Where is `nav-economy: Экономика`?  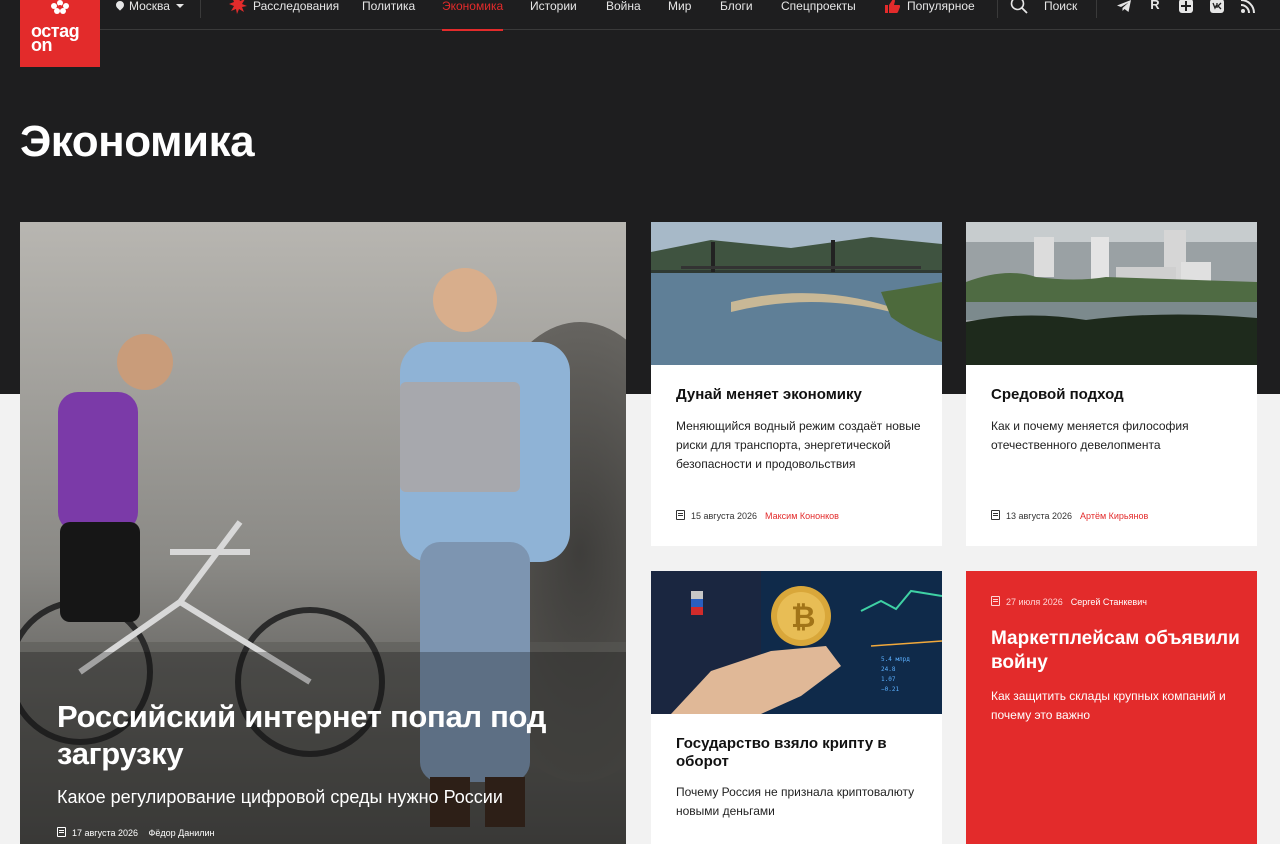
nav-economy: Экономика is located at coordinates (473, 15).